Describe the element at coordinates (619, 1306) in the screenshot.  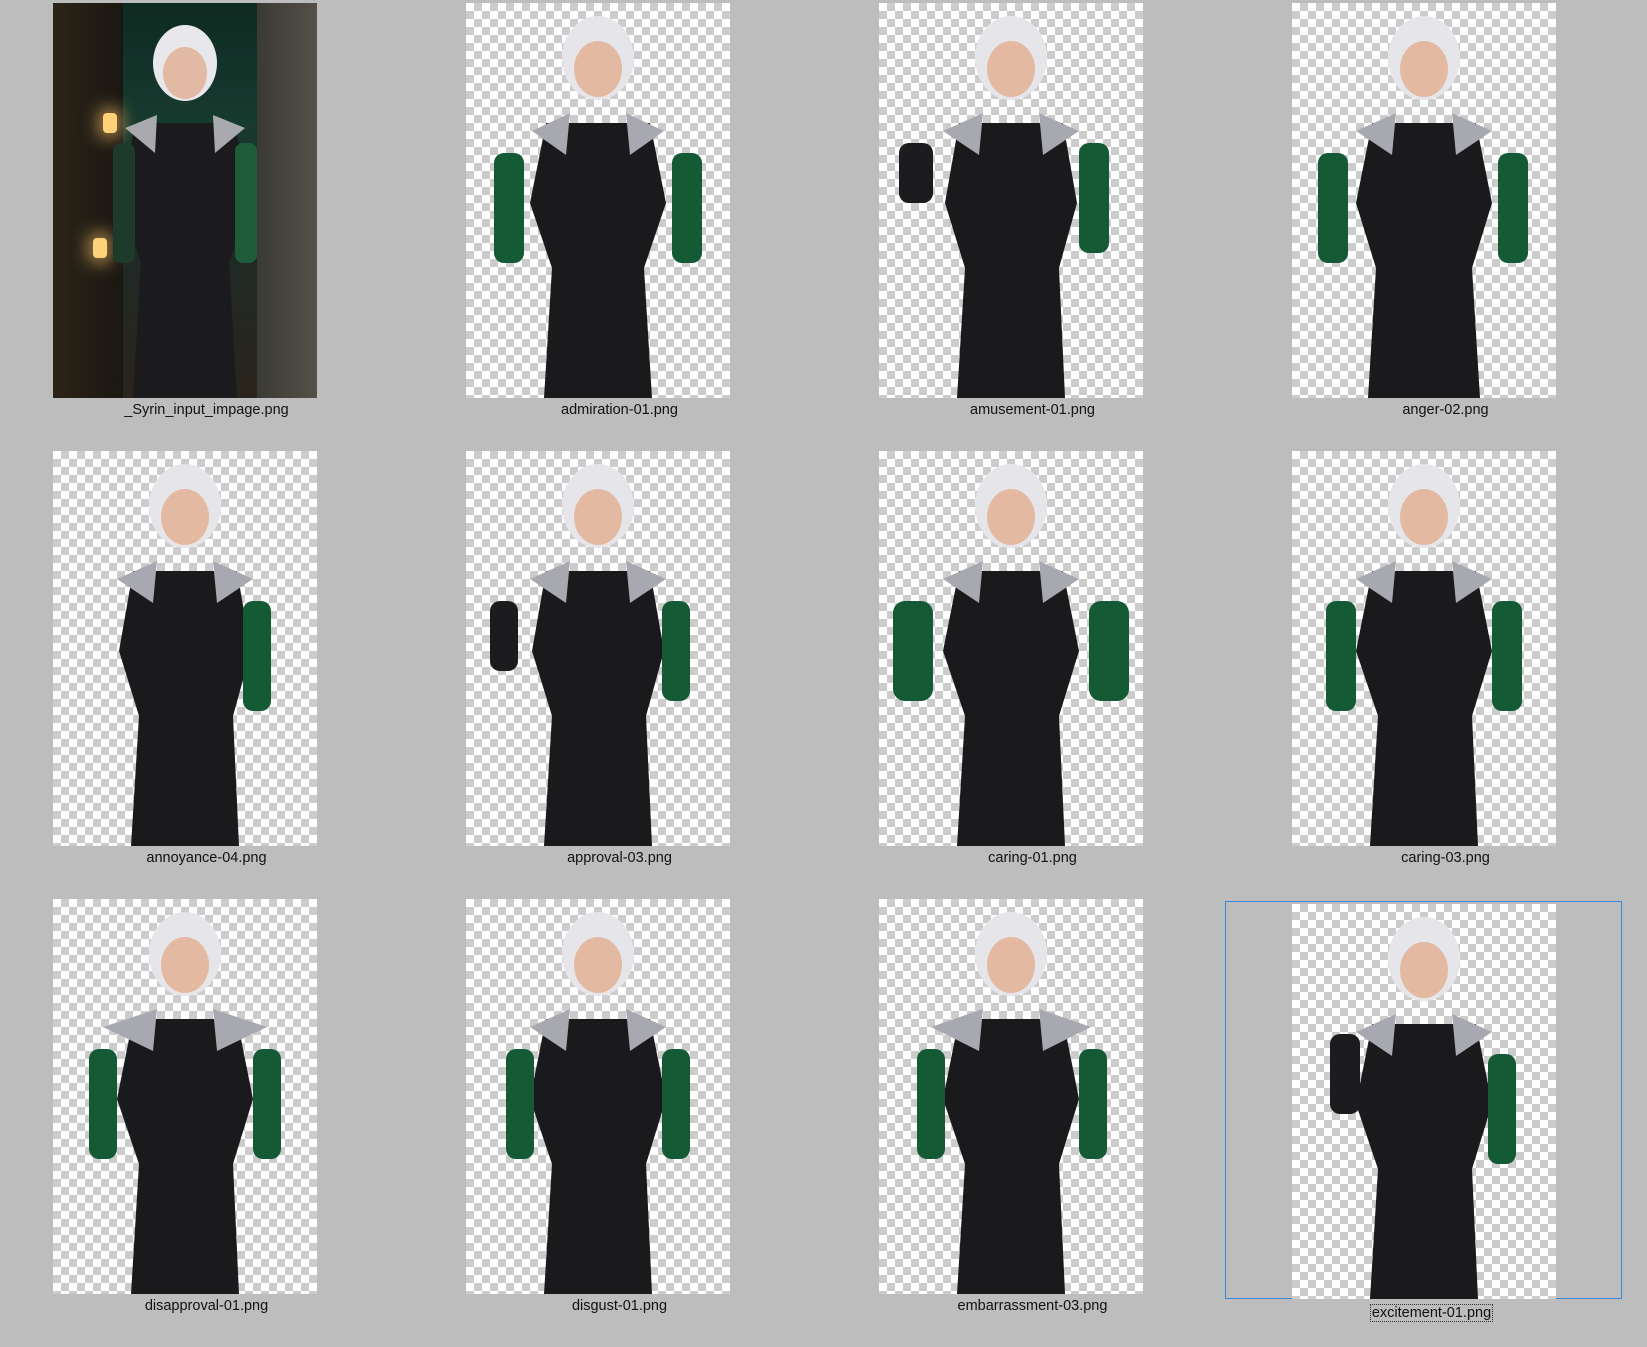
I see `file-name-label: disgust-01.png` at that location.